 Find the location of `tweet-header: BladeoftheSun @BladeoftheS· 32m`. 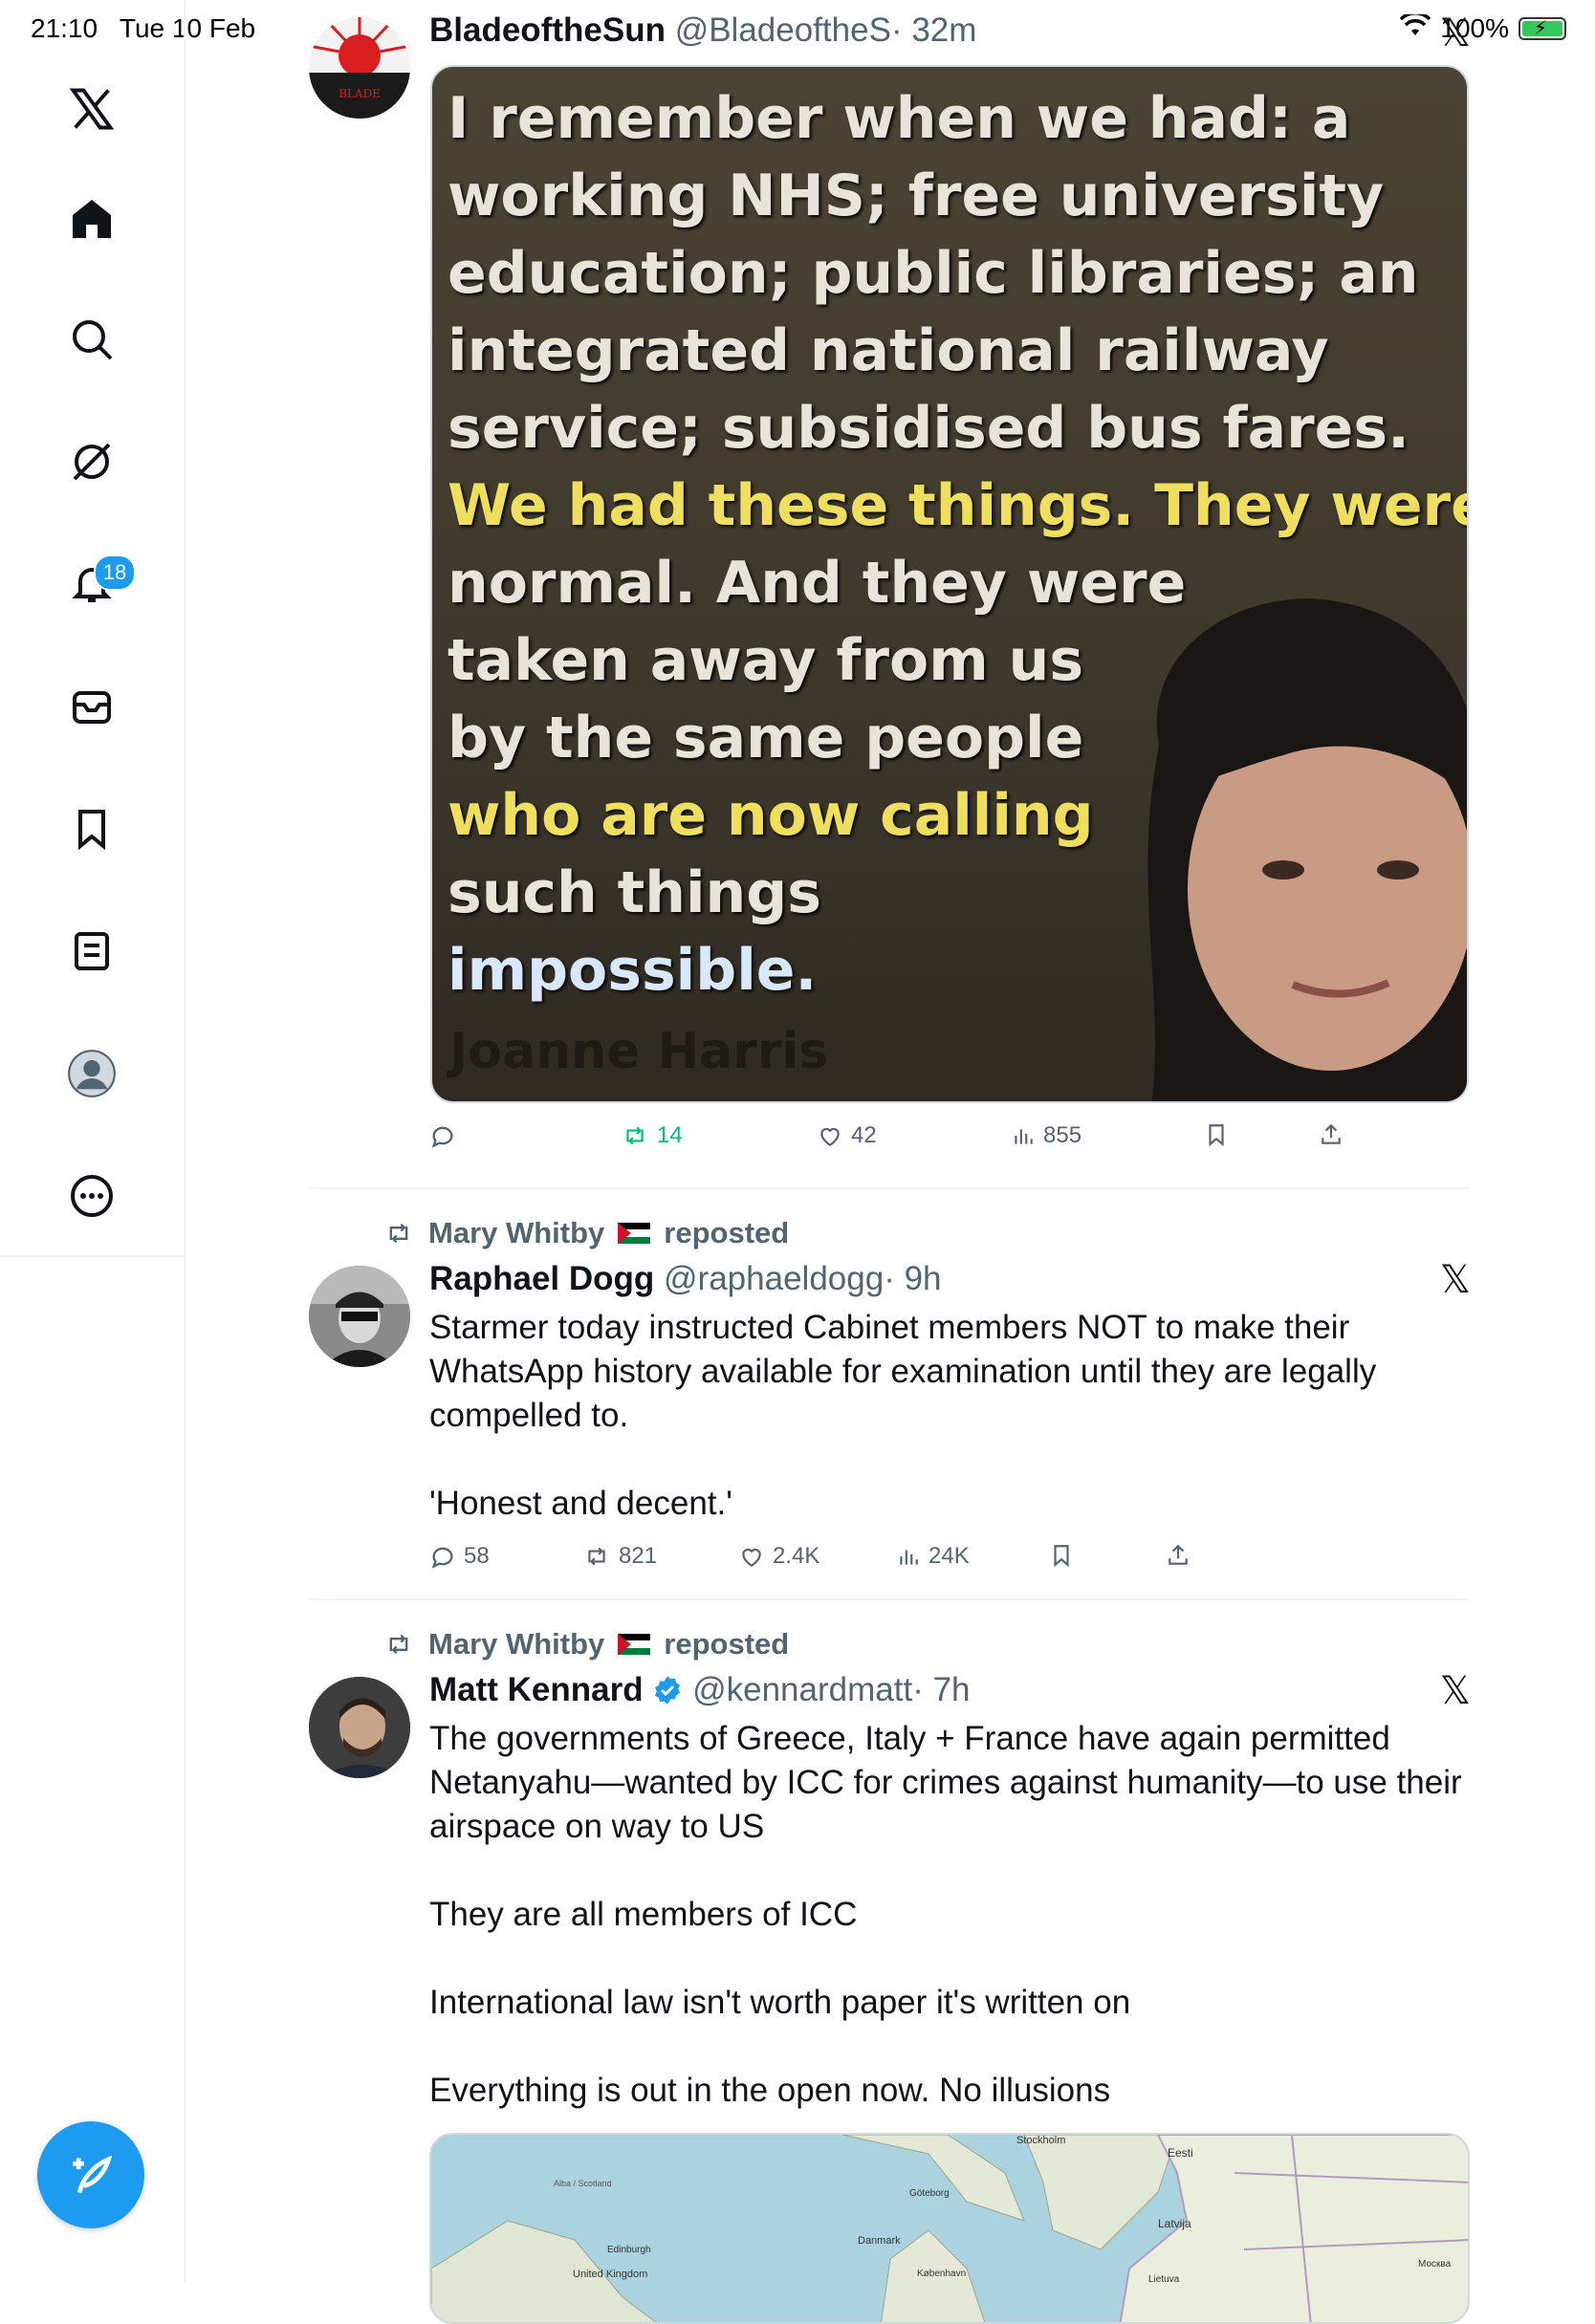

tweet-header: BladeoftheSun @BladeoftheS· 32m is located at coordinates (702, 30).